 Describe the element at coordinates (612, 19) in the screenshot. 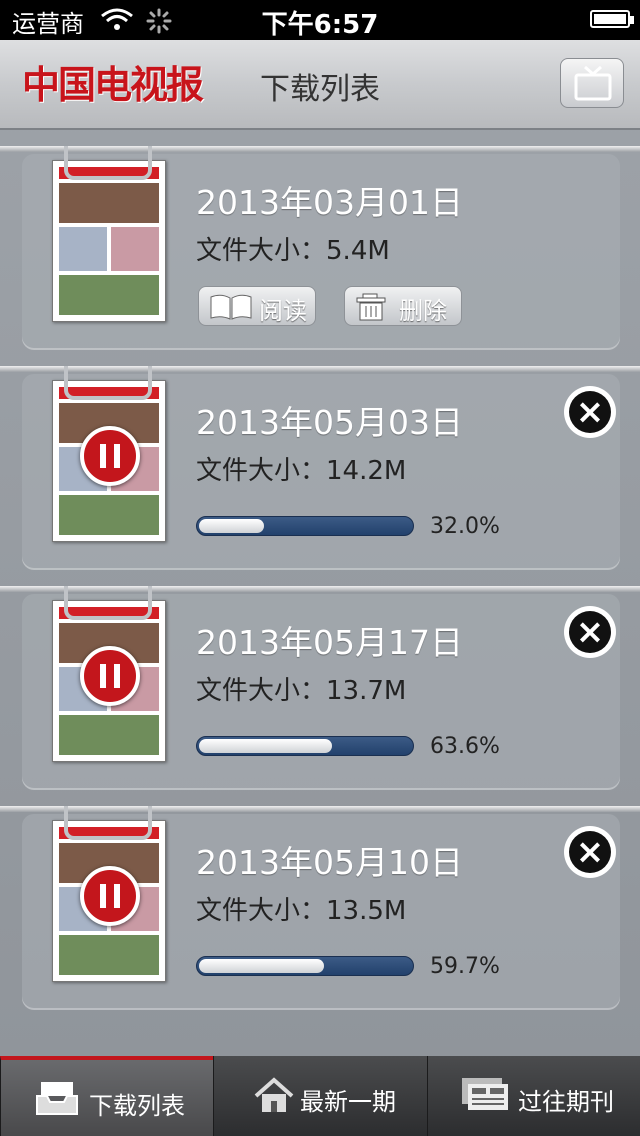

I see `battery-icon` at that location.